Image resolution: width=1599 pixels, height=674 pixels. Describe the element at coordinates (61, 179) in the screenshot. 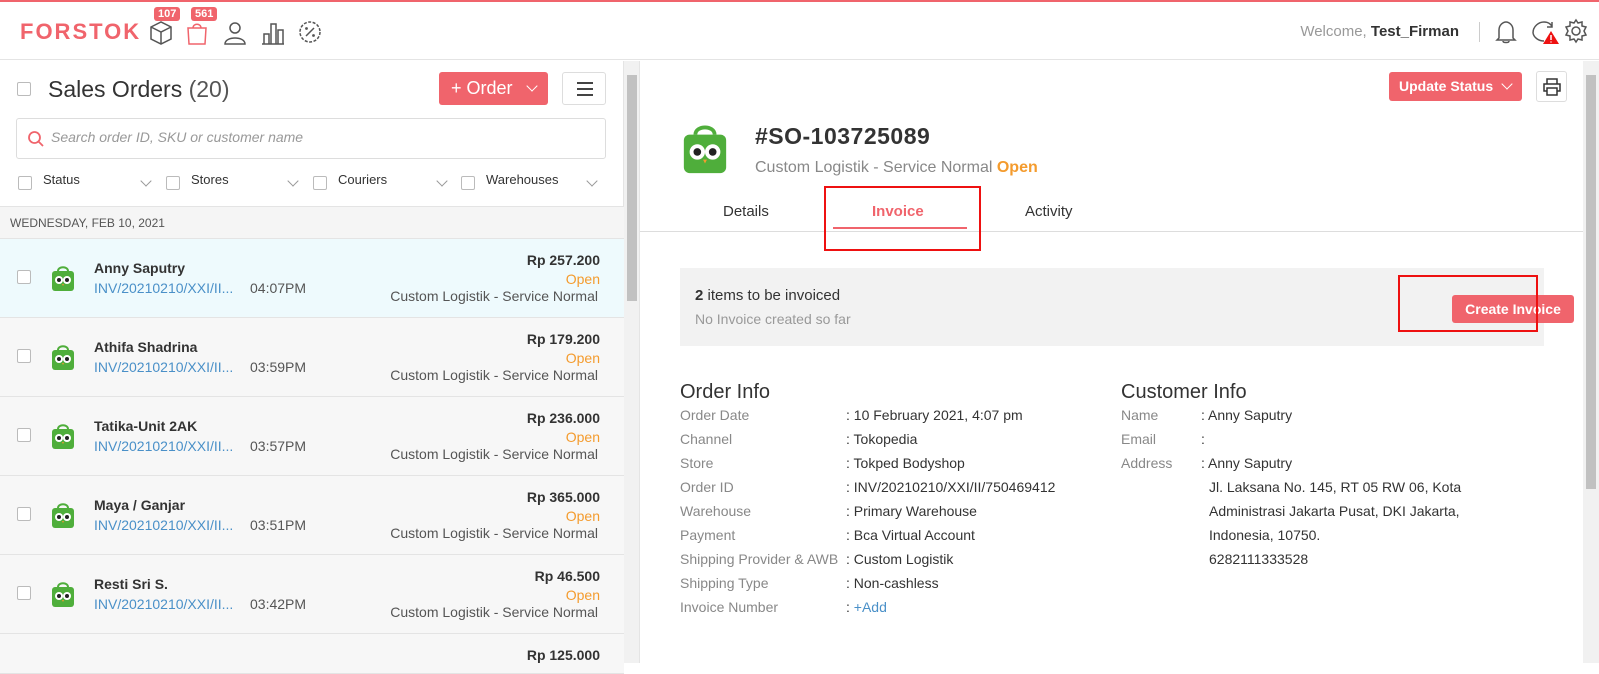

I see `status-filter: Status` at that location.